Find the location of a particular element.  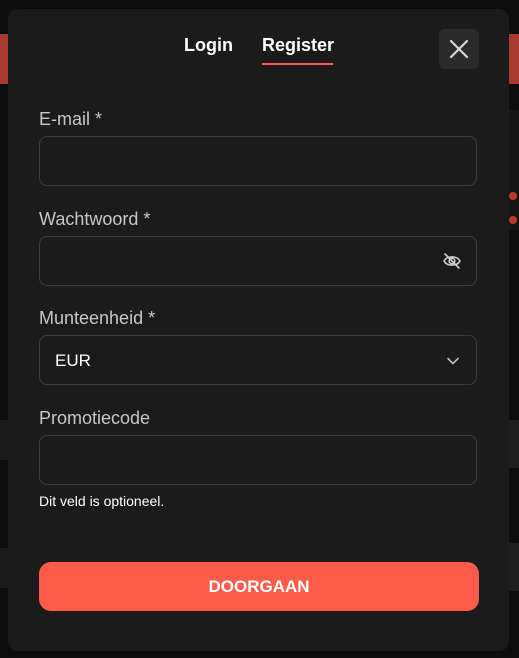

promo-field-container is located at coordinates (258, 460).